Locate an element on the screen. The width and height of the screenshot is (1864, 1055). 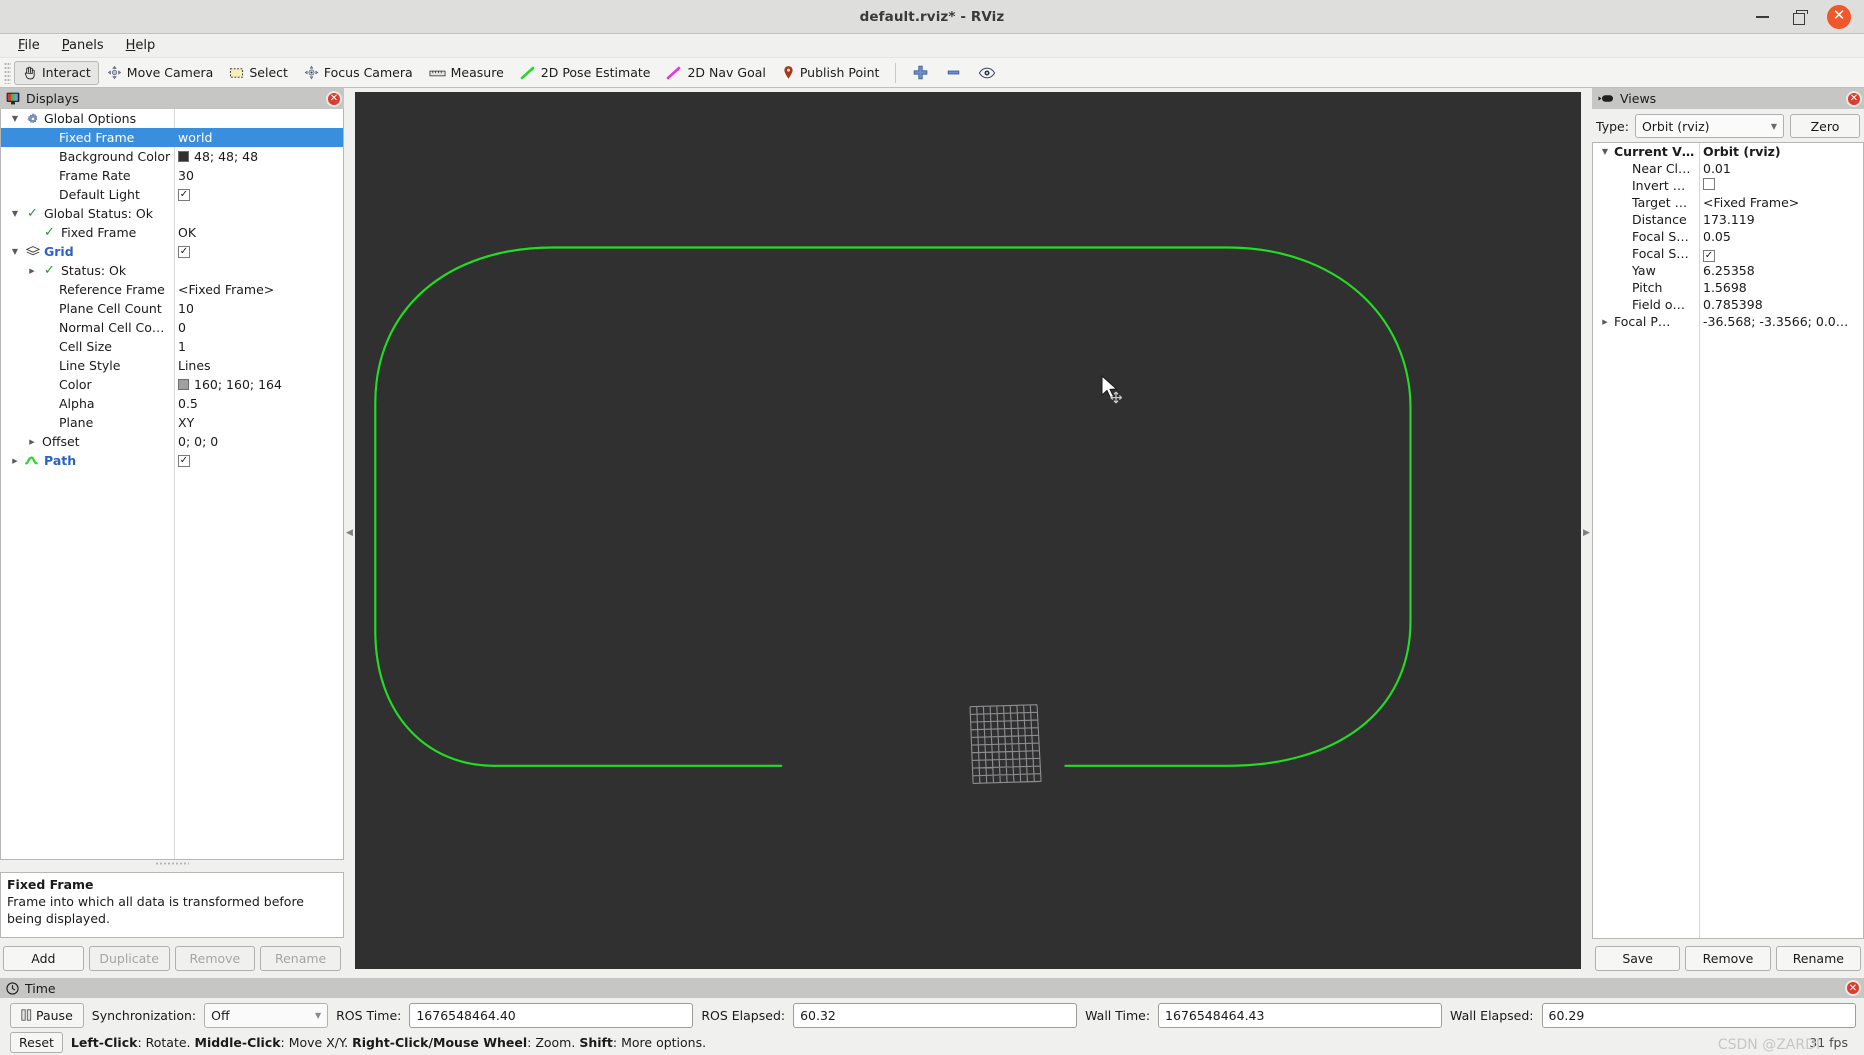
views-tree-row: Focal S… 0.05 is located at coordinates (1728, 236).